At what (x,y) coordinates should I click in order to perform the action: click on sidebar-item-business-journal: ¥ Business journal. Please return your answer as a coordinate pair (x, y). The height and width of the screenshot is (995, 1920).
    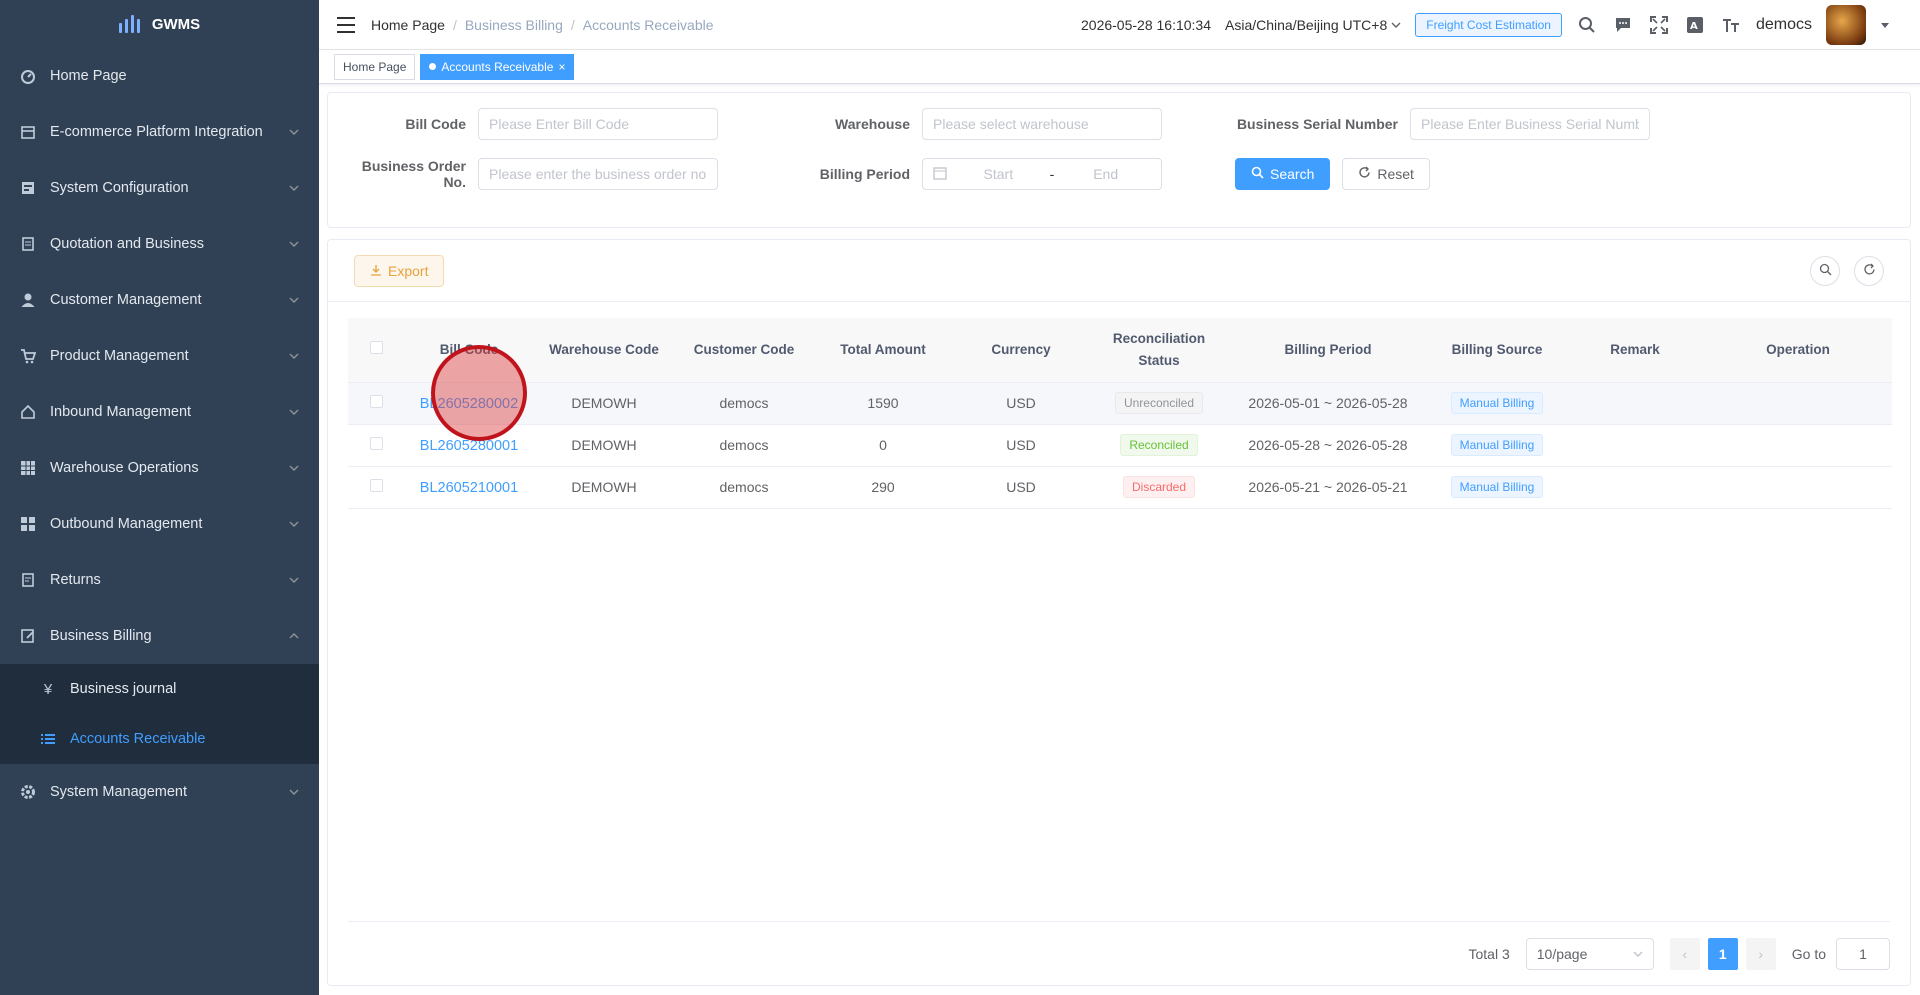
    Looking at the image, I should click on (159, 689).